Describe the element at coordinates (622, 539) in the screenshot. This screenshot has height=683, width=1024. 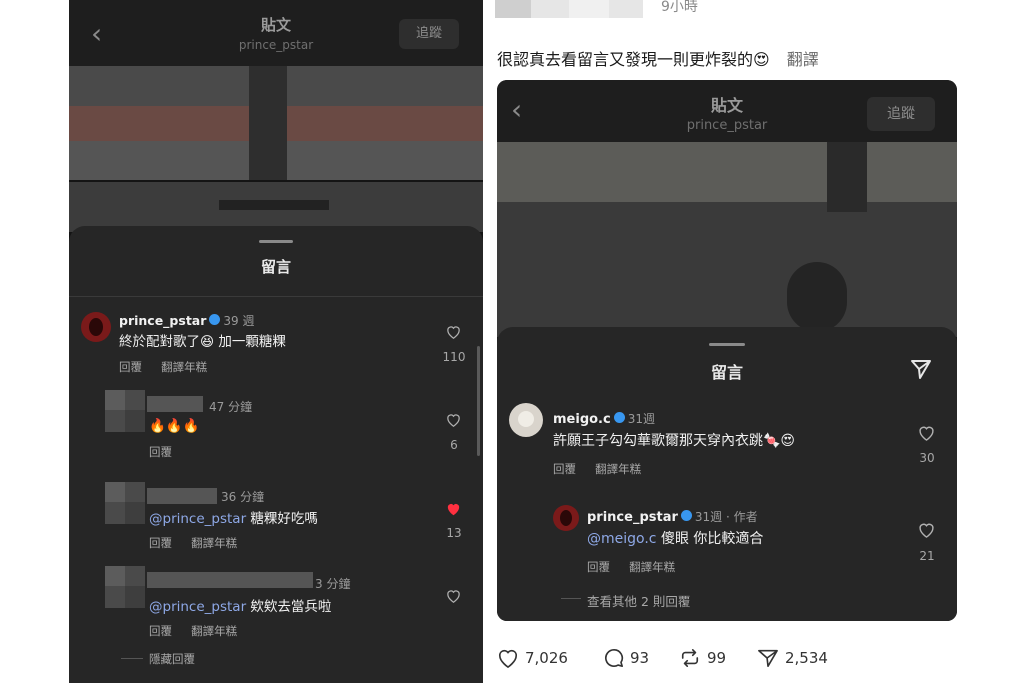
I see `mention-link: @meigo.c` at that location.